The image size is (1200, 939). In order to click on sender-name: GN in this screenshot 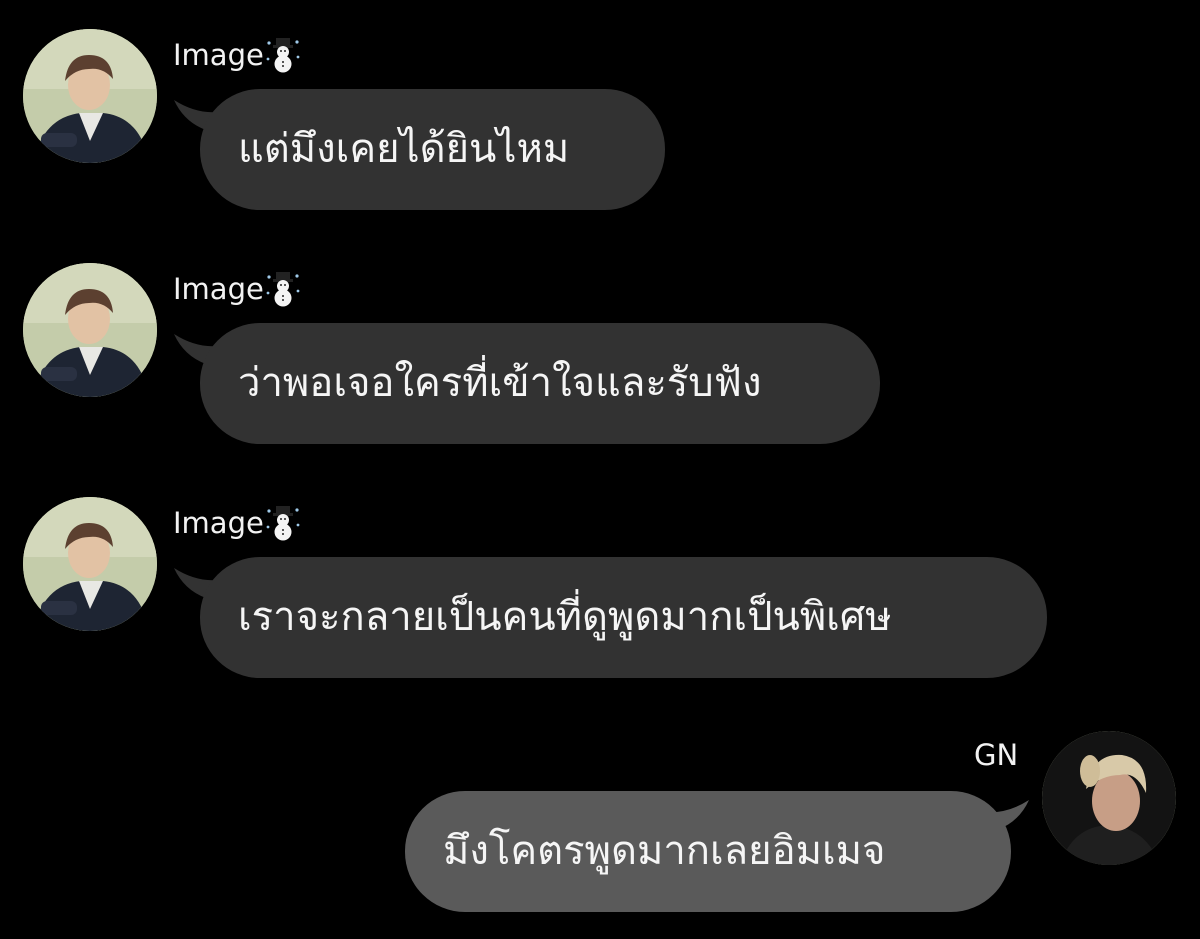, I will do `click(996, 754)`.